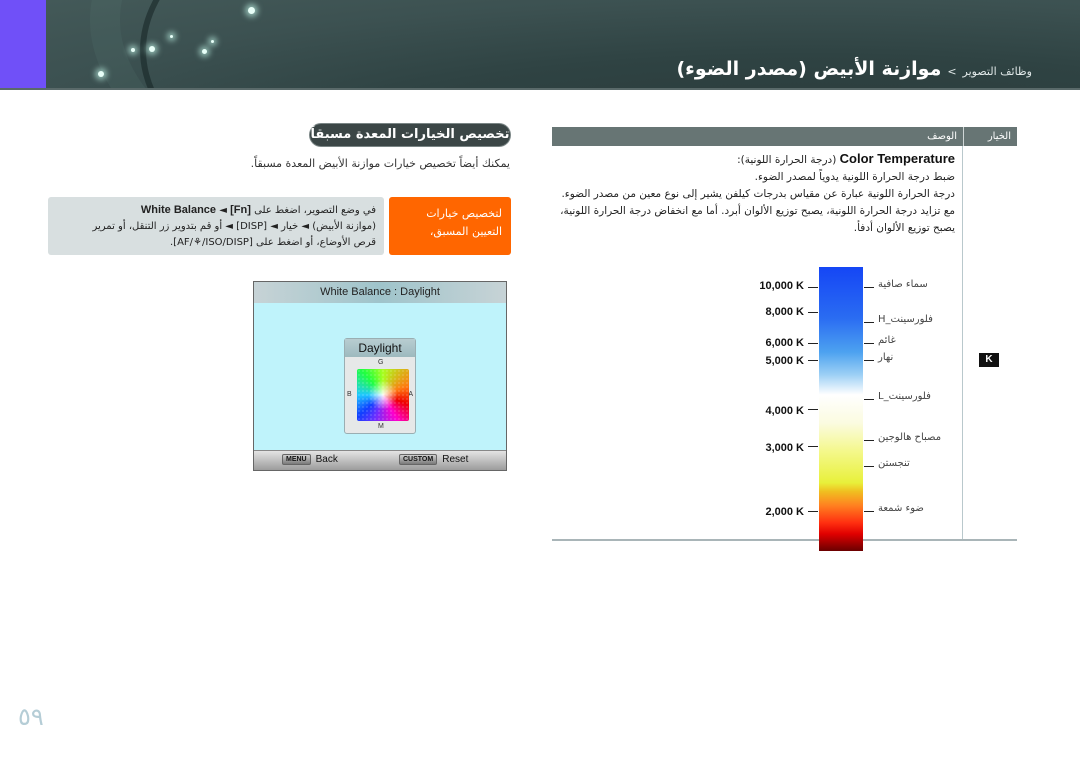 The image size is (1080, 765). I want to click on kelvin-label: 2,000 K, so click(784, 512).